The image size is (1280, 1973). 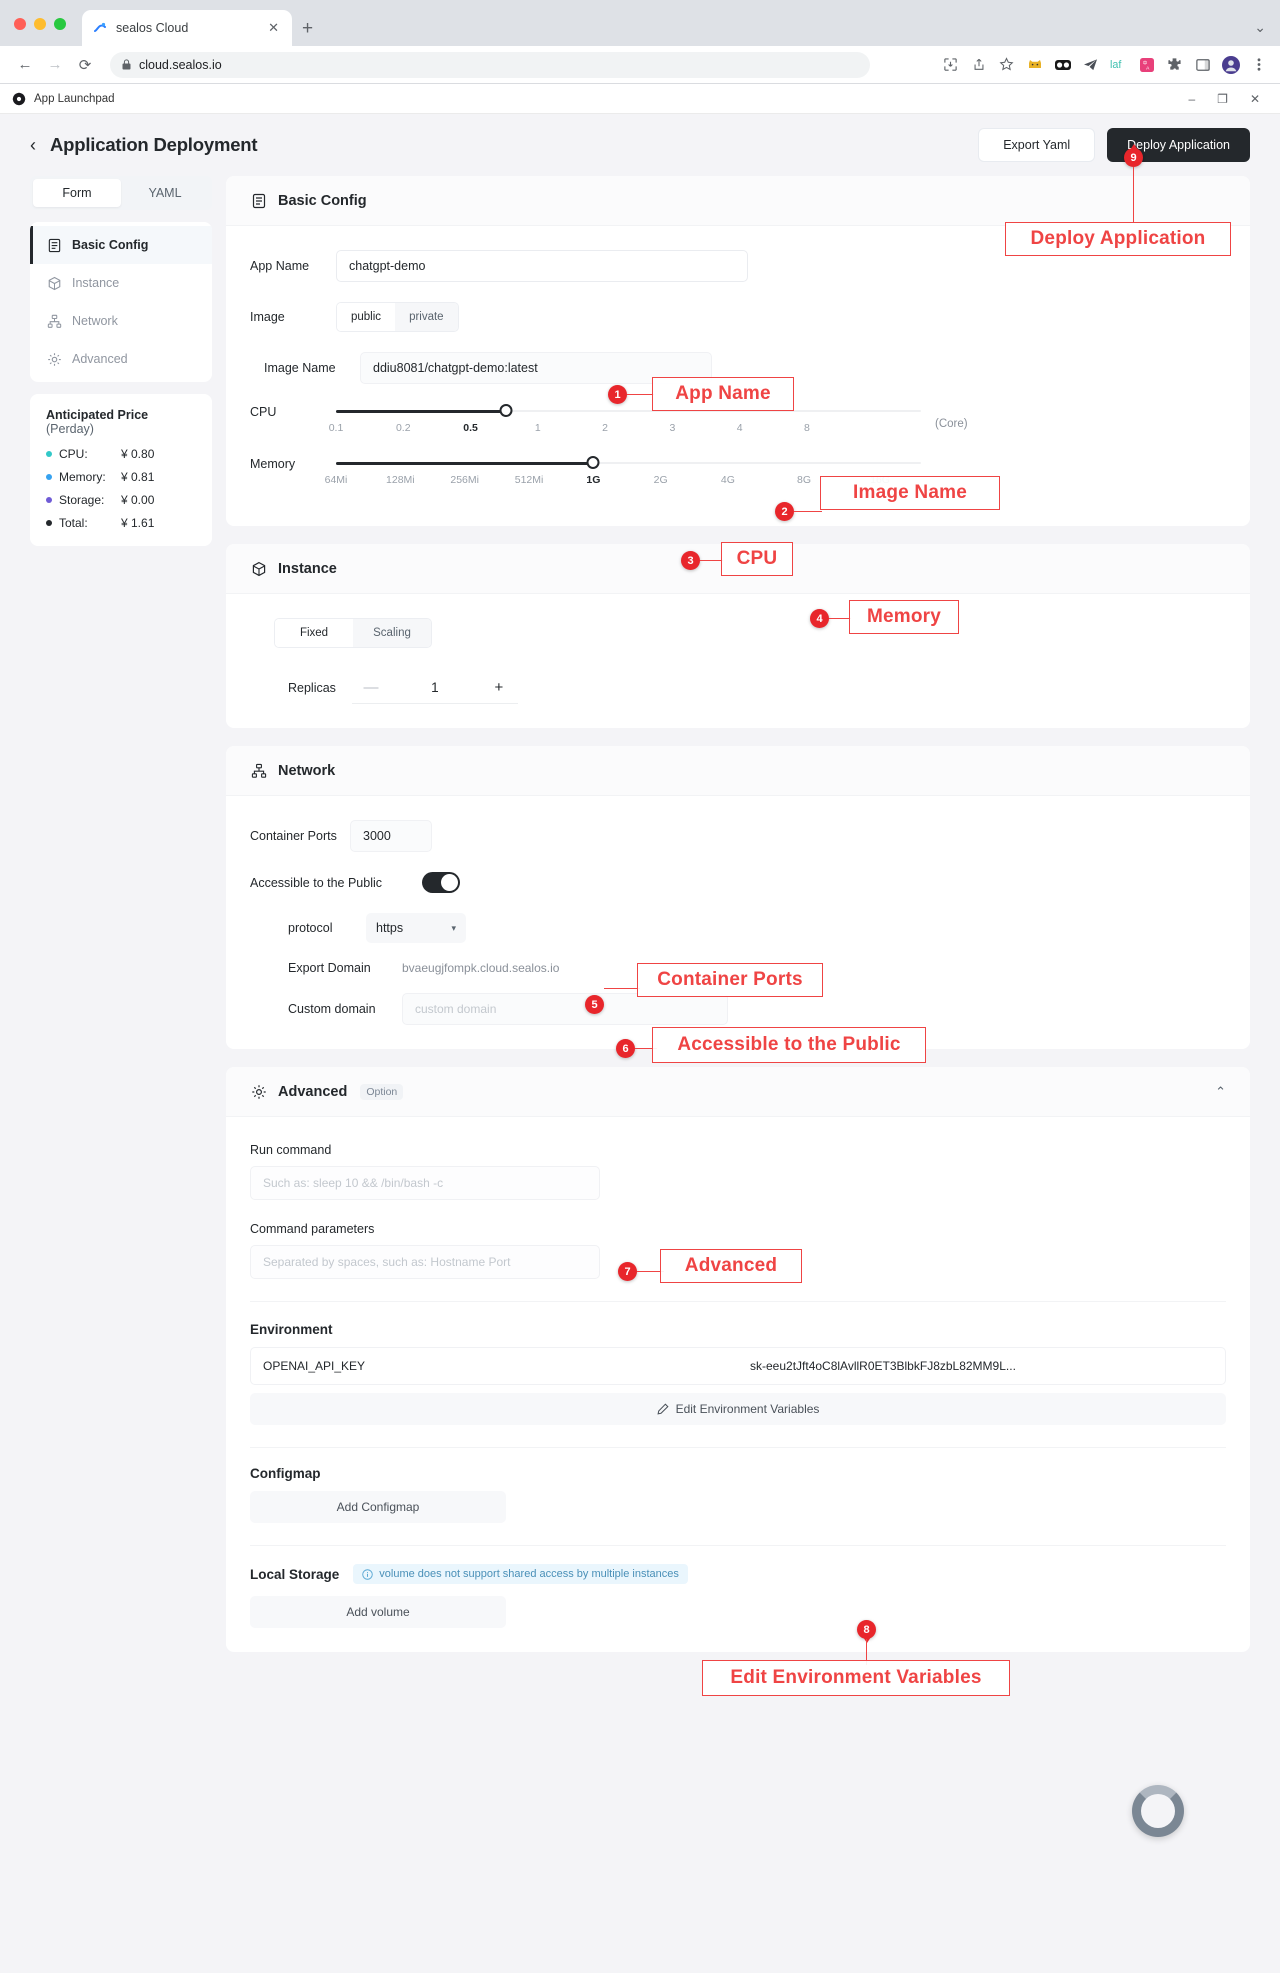 I want to click on cpu-slider: 0.1 0.2 0.5 1 2 3 4 8, so click(x=625, y=422).